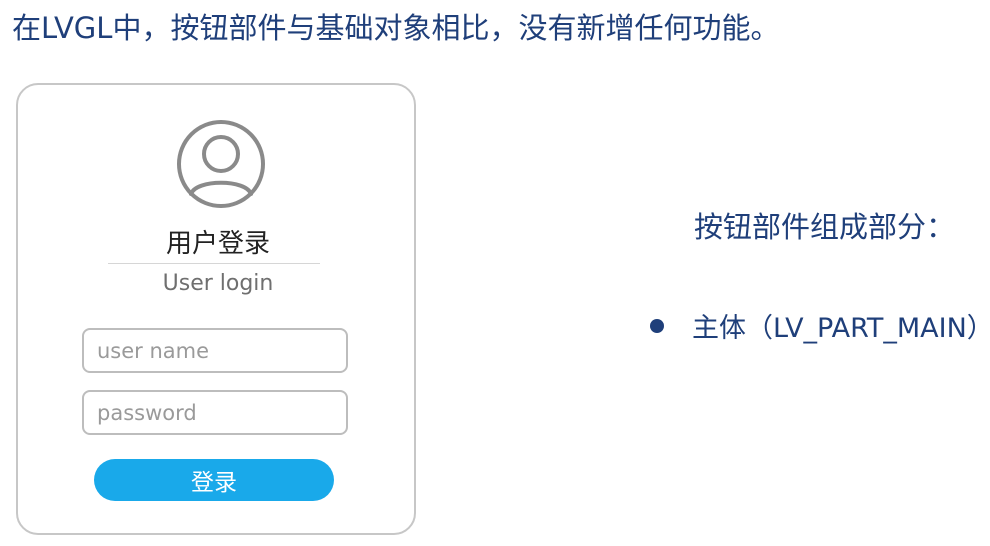 The image size is (990, 546). Describe the element at coordinates (221, 164) in the screenshot. I see `user-avatar-icon` at that location.